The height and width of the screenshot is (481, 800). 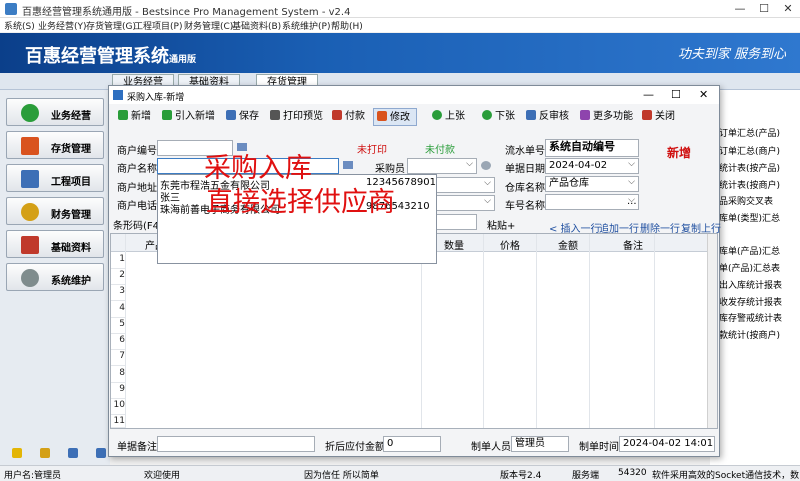 I want to click on overlay-caption-line2: 直接选择供应商, so click(x=300, y=202).